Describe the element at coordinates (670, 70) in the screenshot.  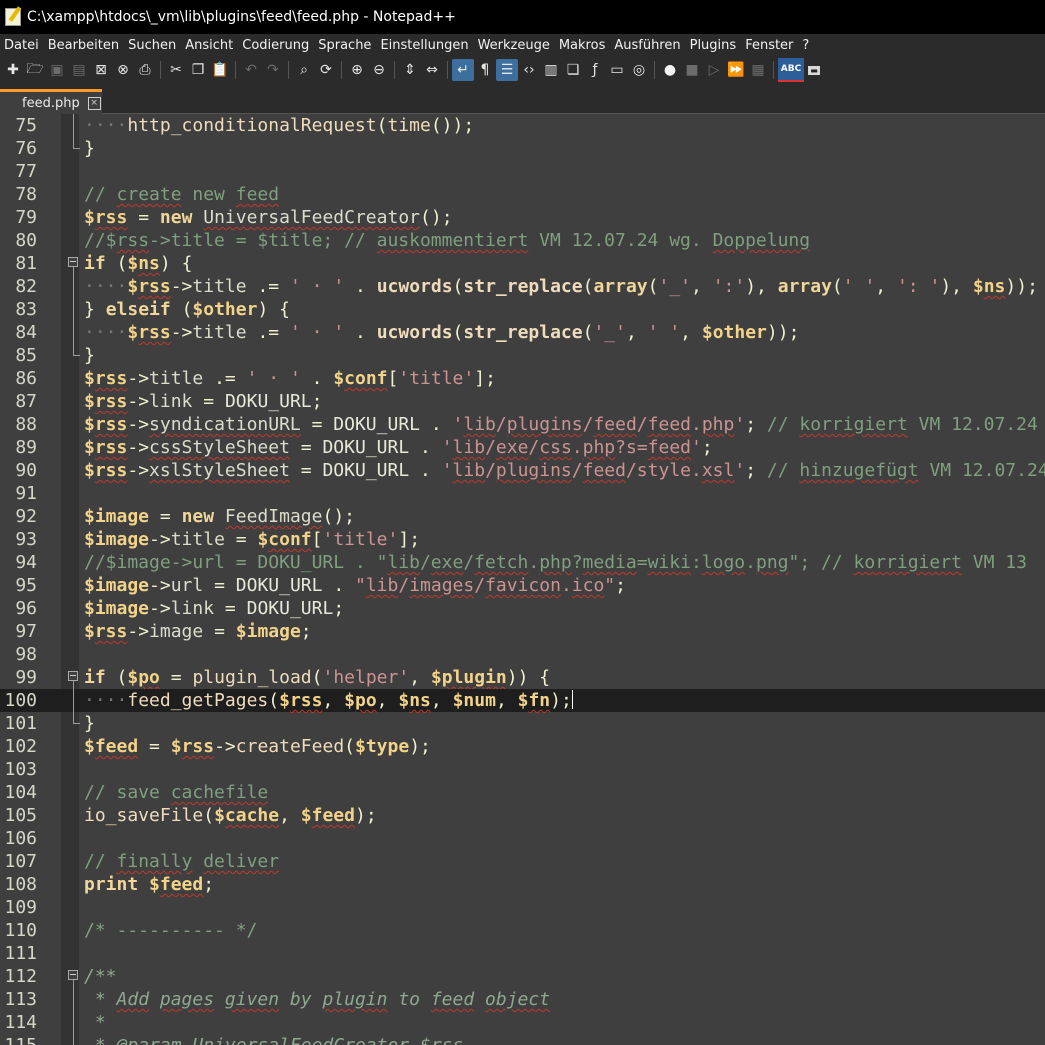
I see `record-macro-icon: ●` at that location.